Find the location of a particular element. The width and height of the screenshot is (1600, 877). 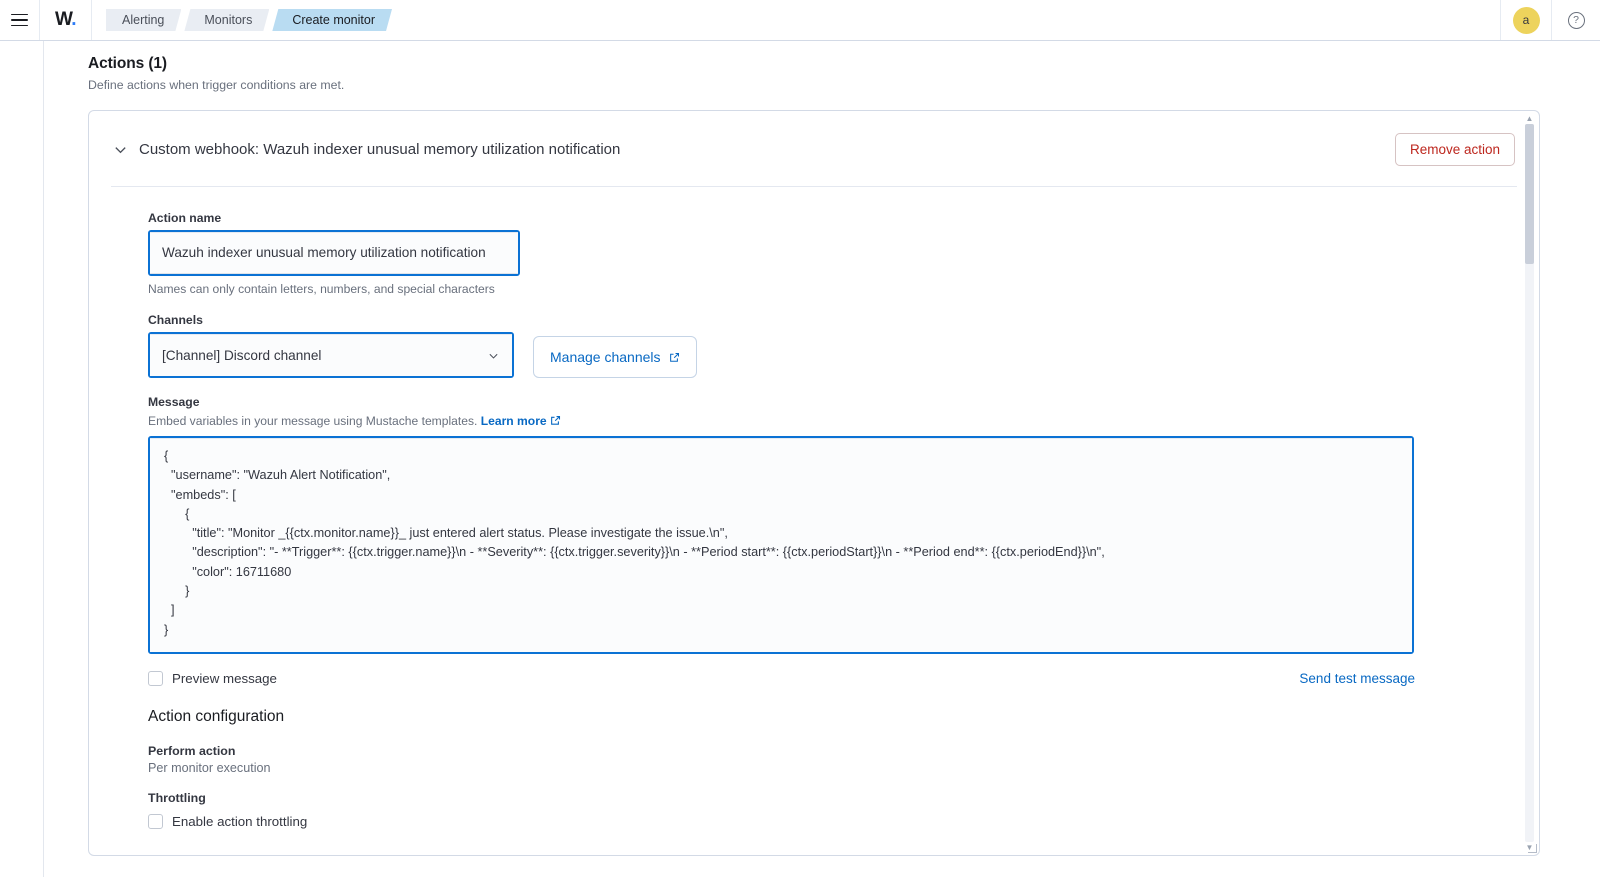

preview-message-control: Preview message is located at coordinates (212, 678).